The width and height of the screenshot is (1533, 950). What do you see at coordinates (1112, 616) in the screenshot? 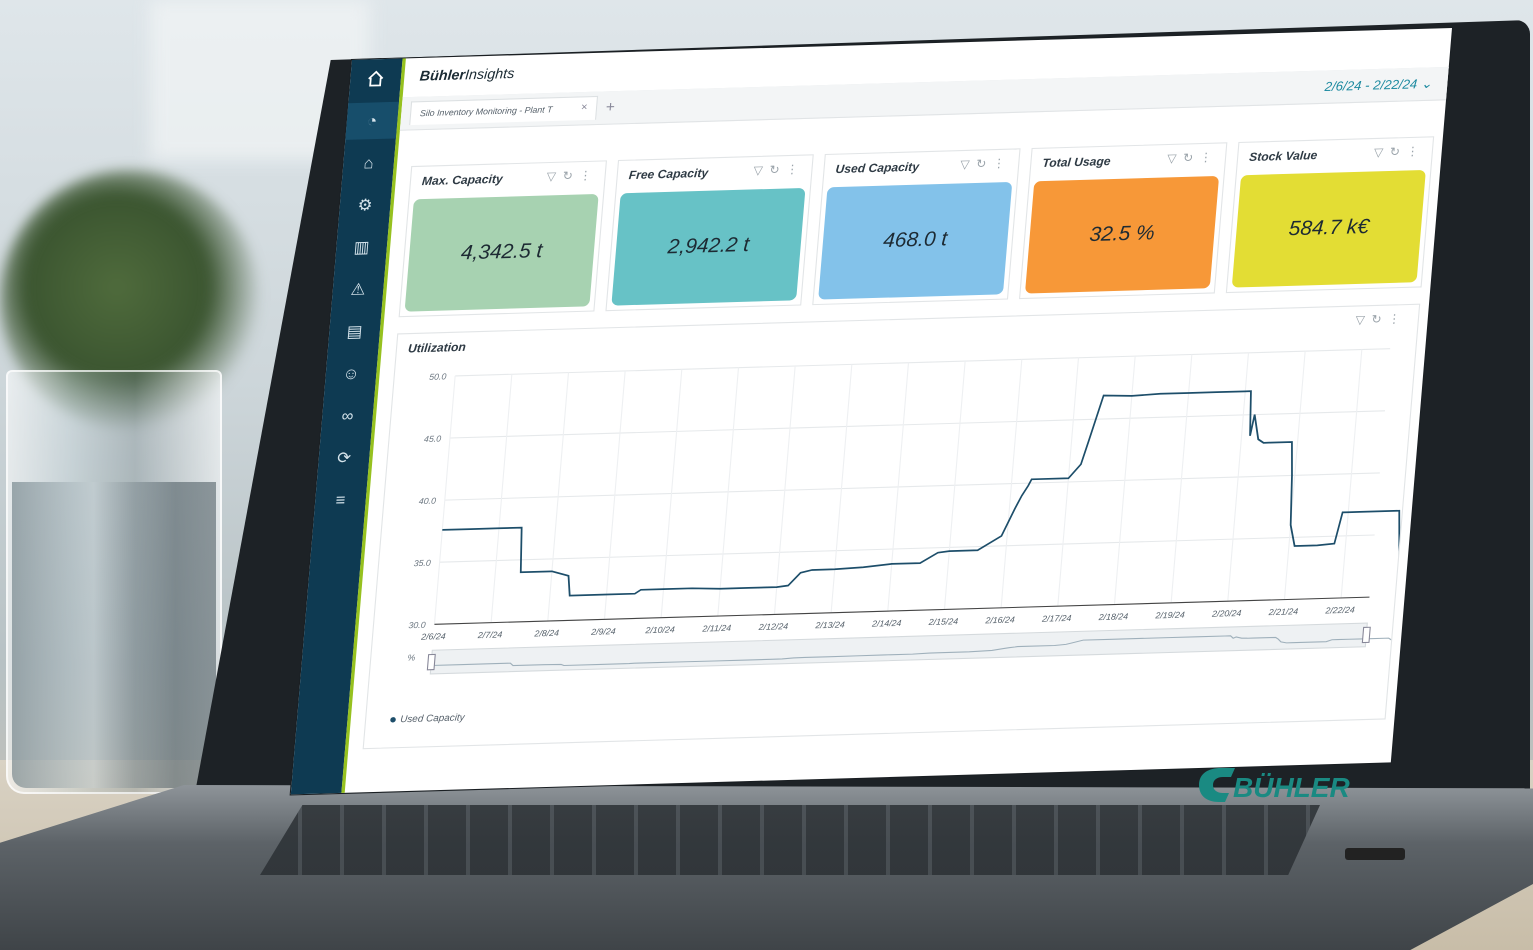
I see `x-tick-label: 2/18/24` at bounding box center [1112, 616].